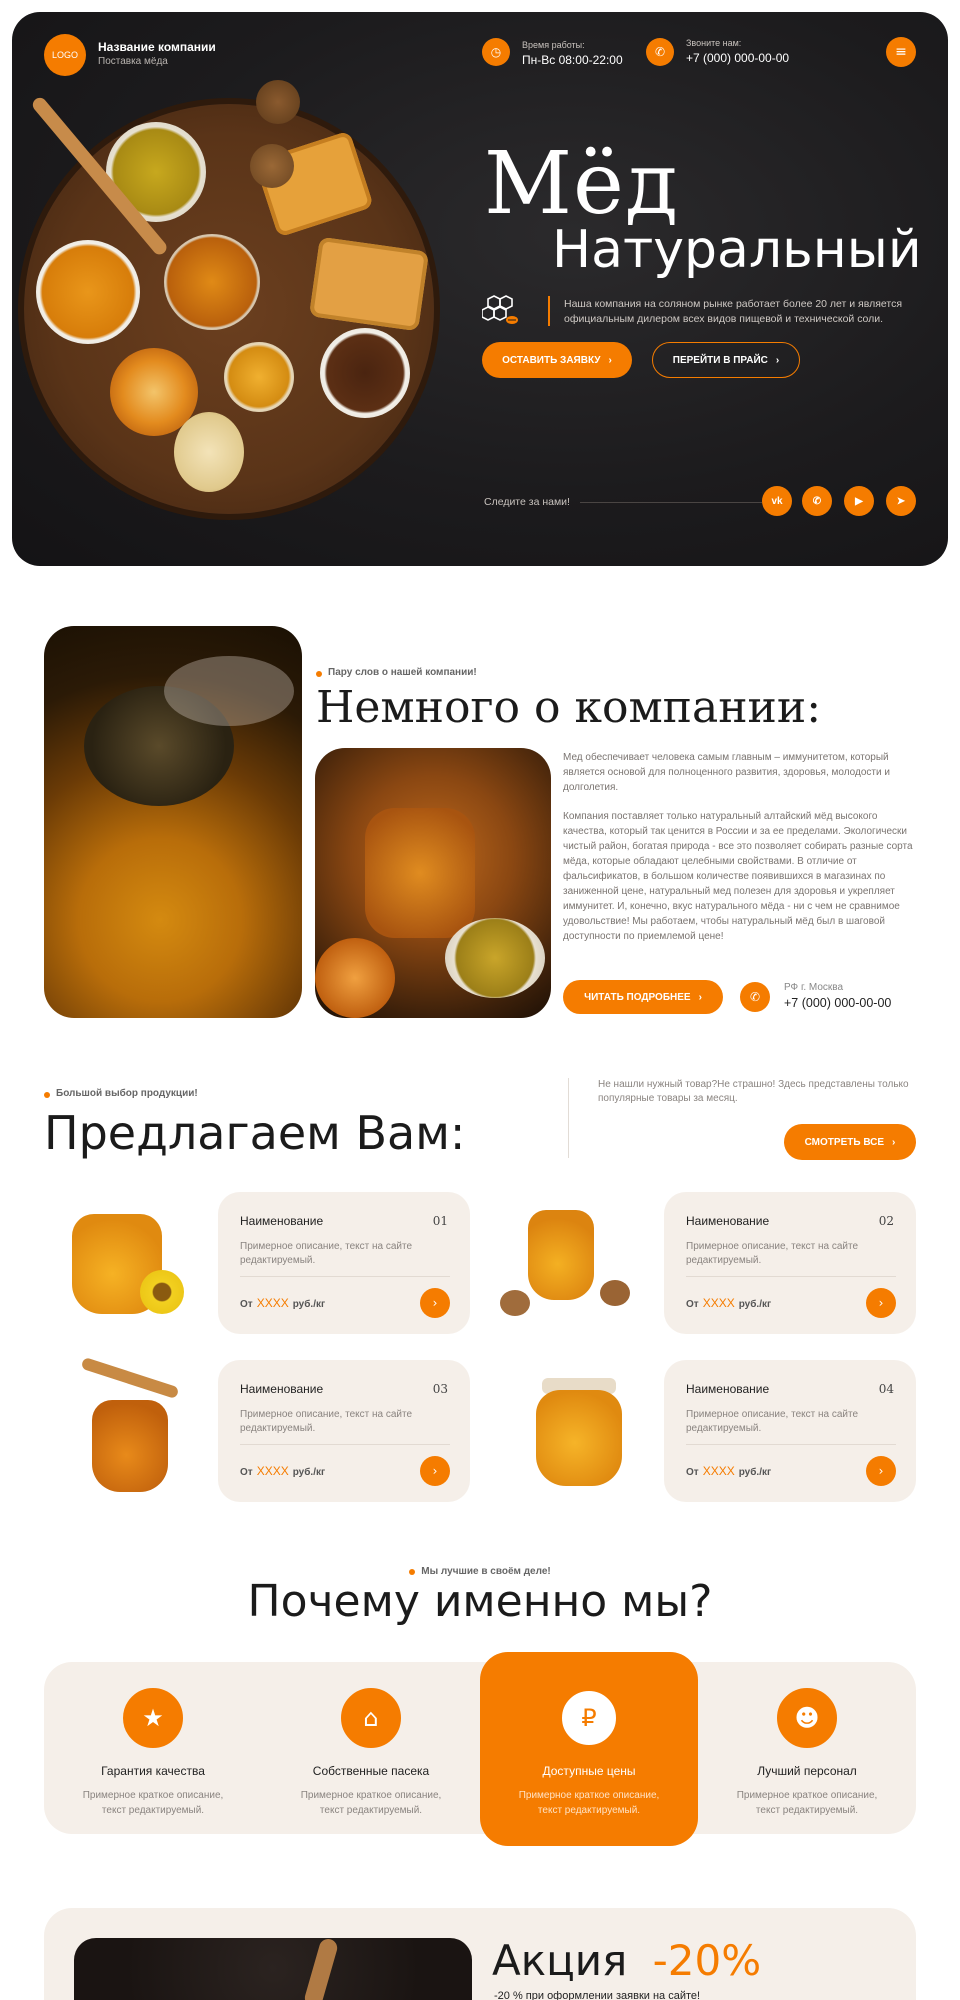 This screenshot has height=2000, width=960. What do you see at coordinates (157, 47) in the screenshot?
I see `company-name: Название компании` at bounding box center [157, 47].